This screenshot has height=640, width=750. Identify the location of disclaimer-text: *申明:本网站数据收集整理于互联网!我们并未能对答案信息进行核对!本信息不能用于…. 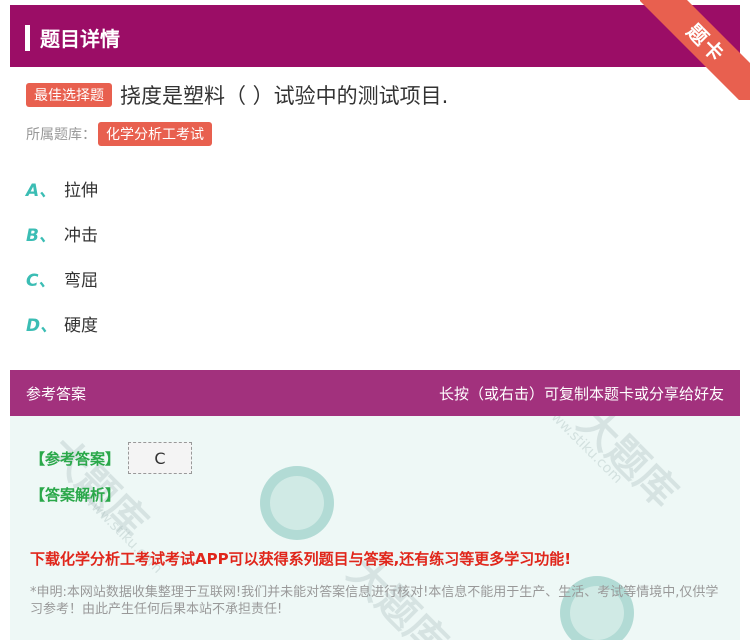
(374, 601).